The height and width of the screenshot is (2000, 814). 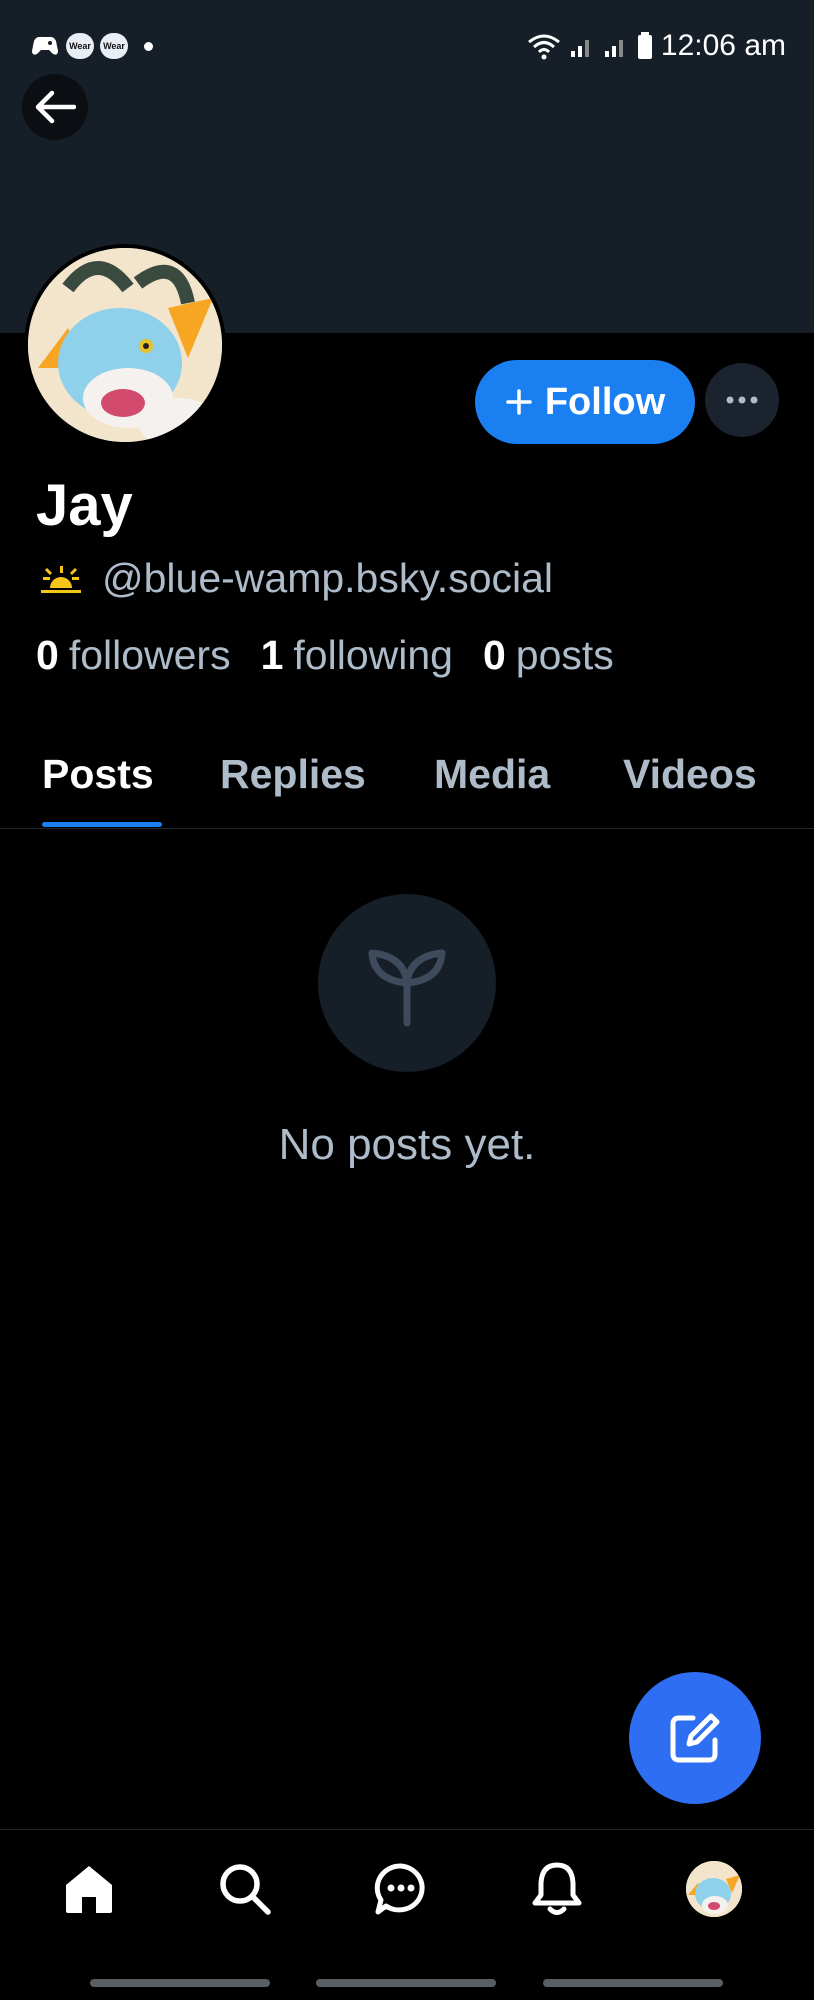 I want to click on profile-tabs: Posts Replies Media Videos, so click(x=407, y=782).